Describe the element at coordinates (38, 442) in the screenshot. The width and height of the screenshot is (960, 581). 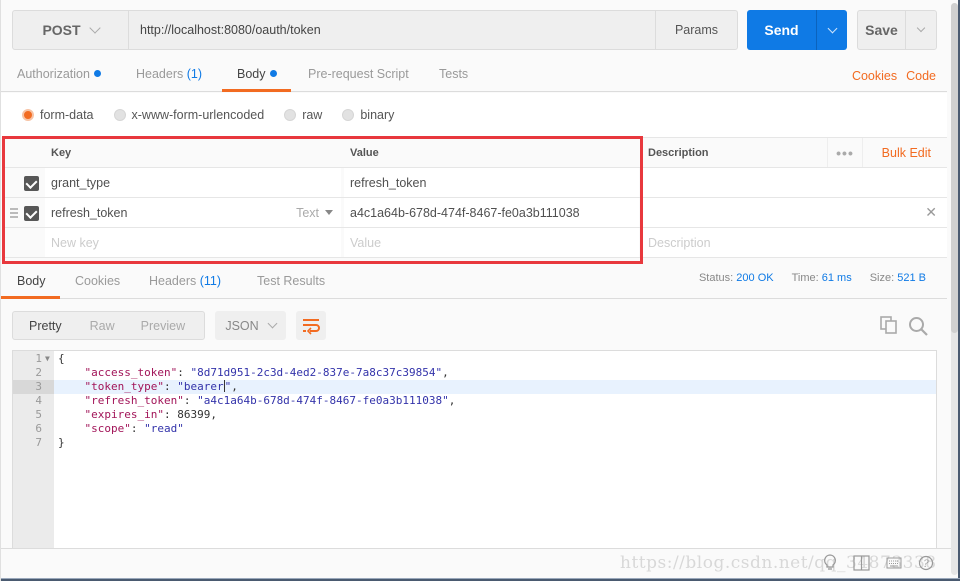
I see `line-number: 7` at that location.